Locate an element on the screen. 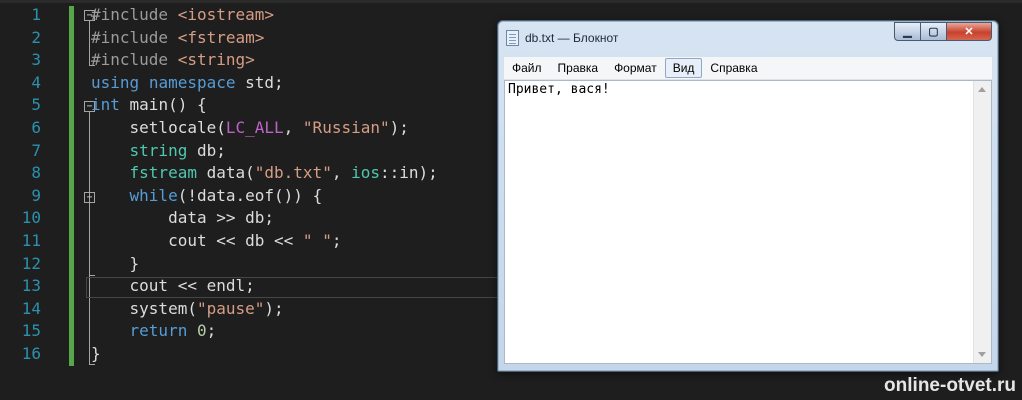 The width and height of the screenshot is (1022, 400). line-number-gutter: 1 2 3 4 5 6 7 8 9 10 11 12 13 14 15 16 is located at coordinates (30, 185).